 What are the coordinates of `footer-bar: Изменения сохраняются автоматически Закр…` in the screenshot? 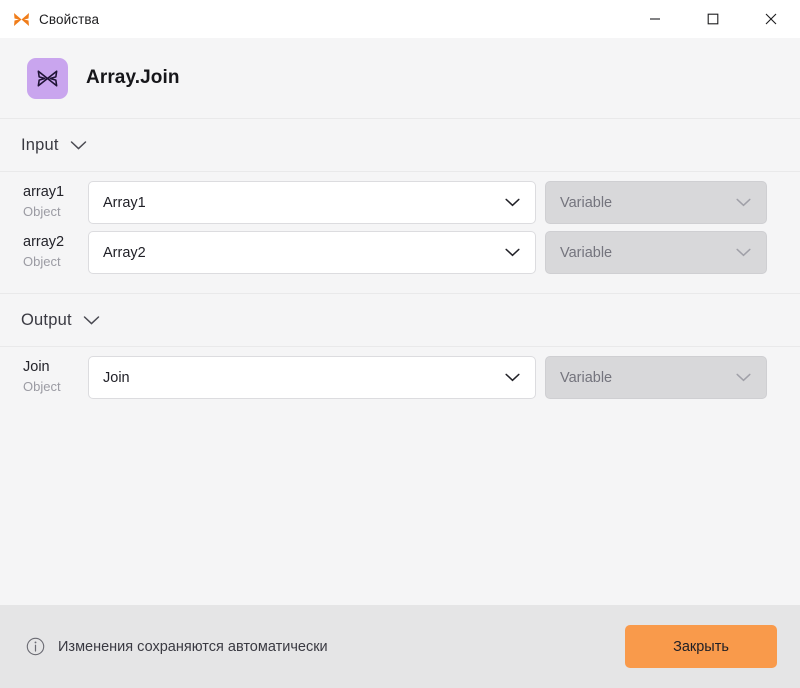 It's located at (400, 646).